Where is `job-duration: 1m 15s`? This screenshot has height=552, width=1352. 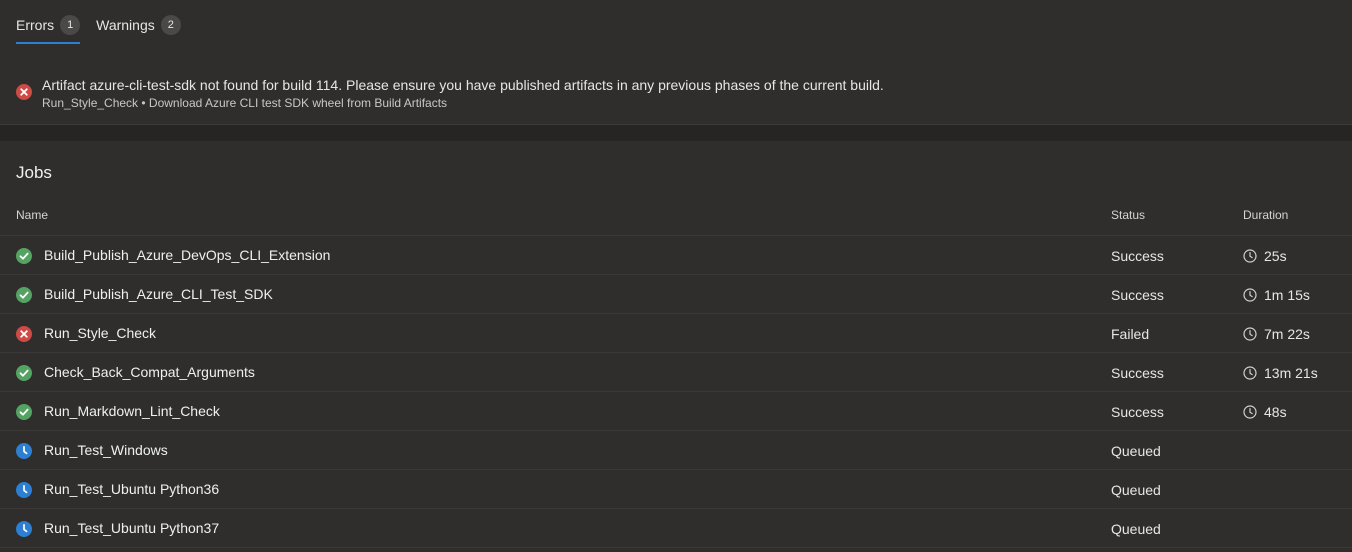
job-duration: 1m 15s is located at coordinates (1276, 295).